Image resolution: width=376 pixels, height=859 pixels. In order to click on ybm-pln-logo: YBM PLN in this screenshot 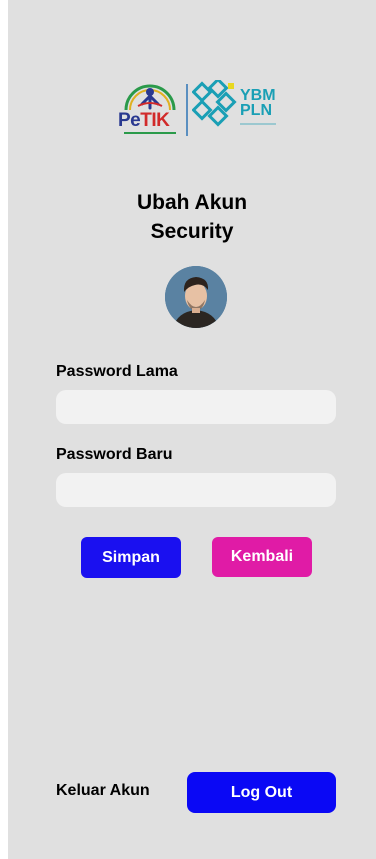, I will do `click(241, 108)`.